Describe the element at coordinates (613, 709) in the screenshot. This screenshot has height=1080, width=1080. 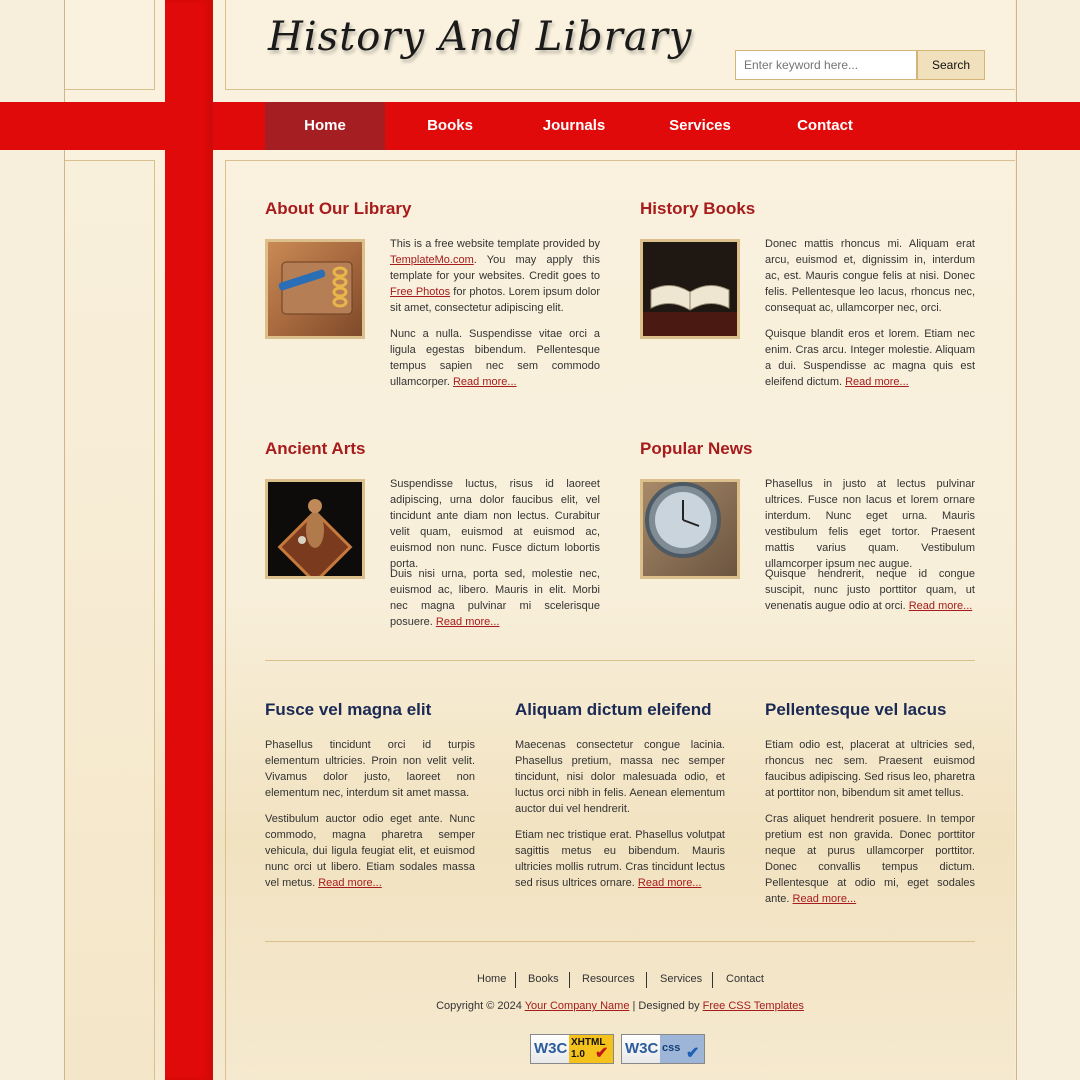
I see `column-2-title: Aliquam dictum eleifend` at that location.